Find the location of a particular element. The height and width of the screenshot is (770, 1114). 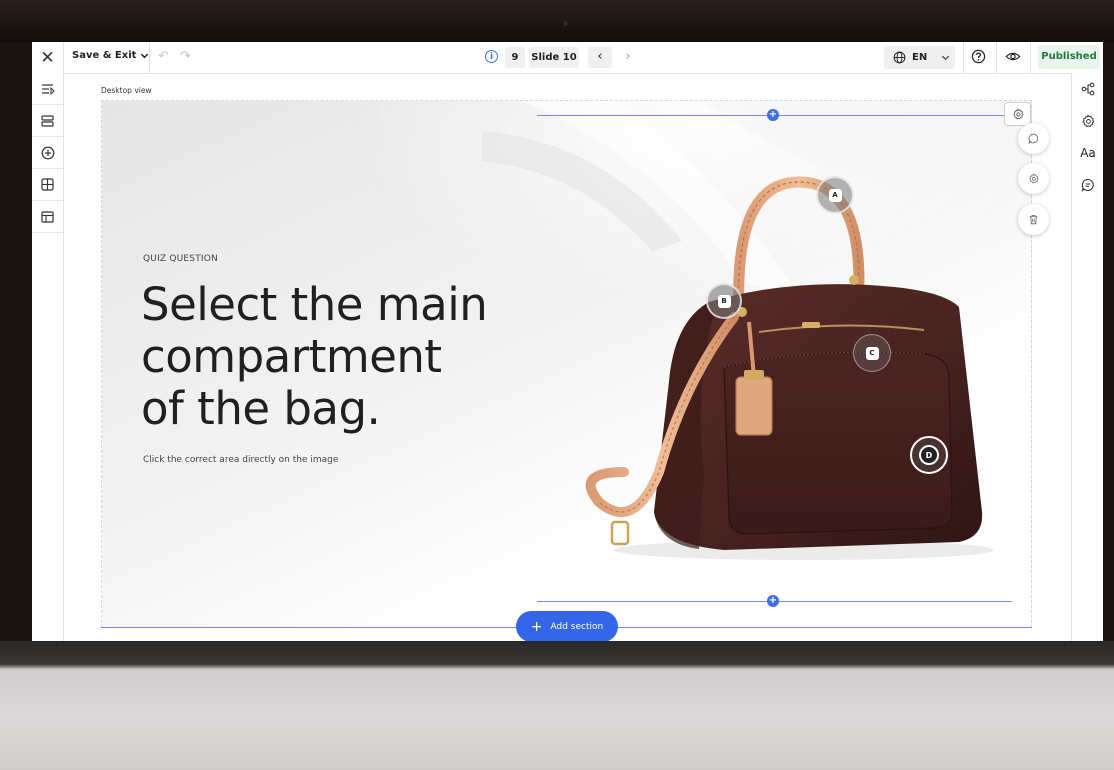

typography-icon: Aa is located at coordinates (1088, 153).